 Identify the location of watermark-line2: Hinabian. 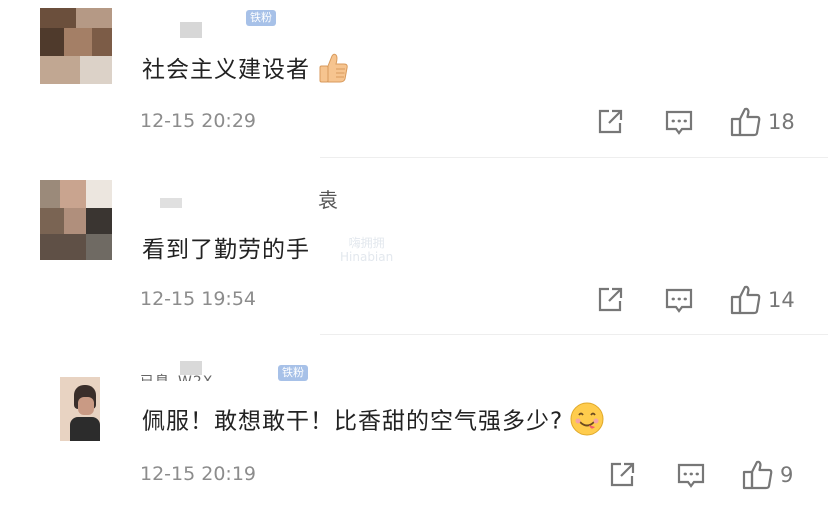
(367, 257).